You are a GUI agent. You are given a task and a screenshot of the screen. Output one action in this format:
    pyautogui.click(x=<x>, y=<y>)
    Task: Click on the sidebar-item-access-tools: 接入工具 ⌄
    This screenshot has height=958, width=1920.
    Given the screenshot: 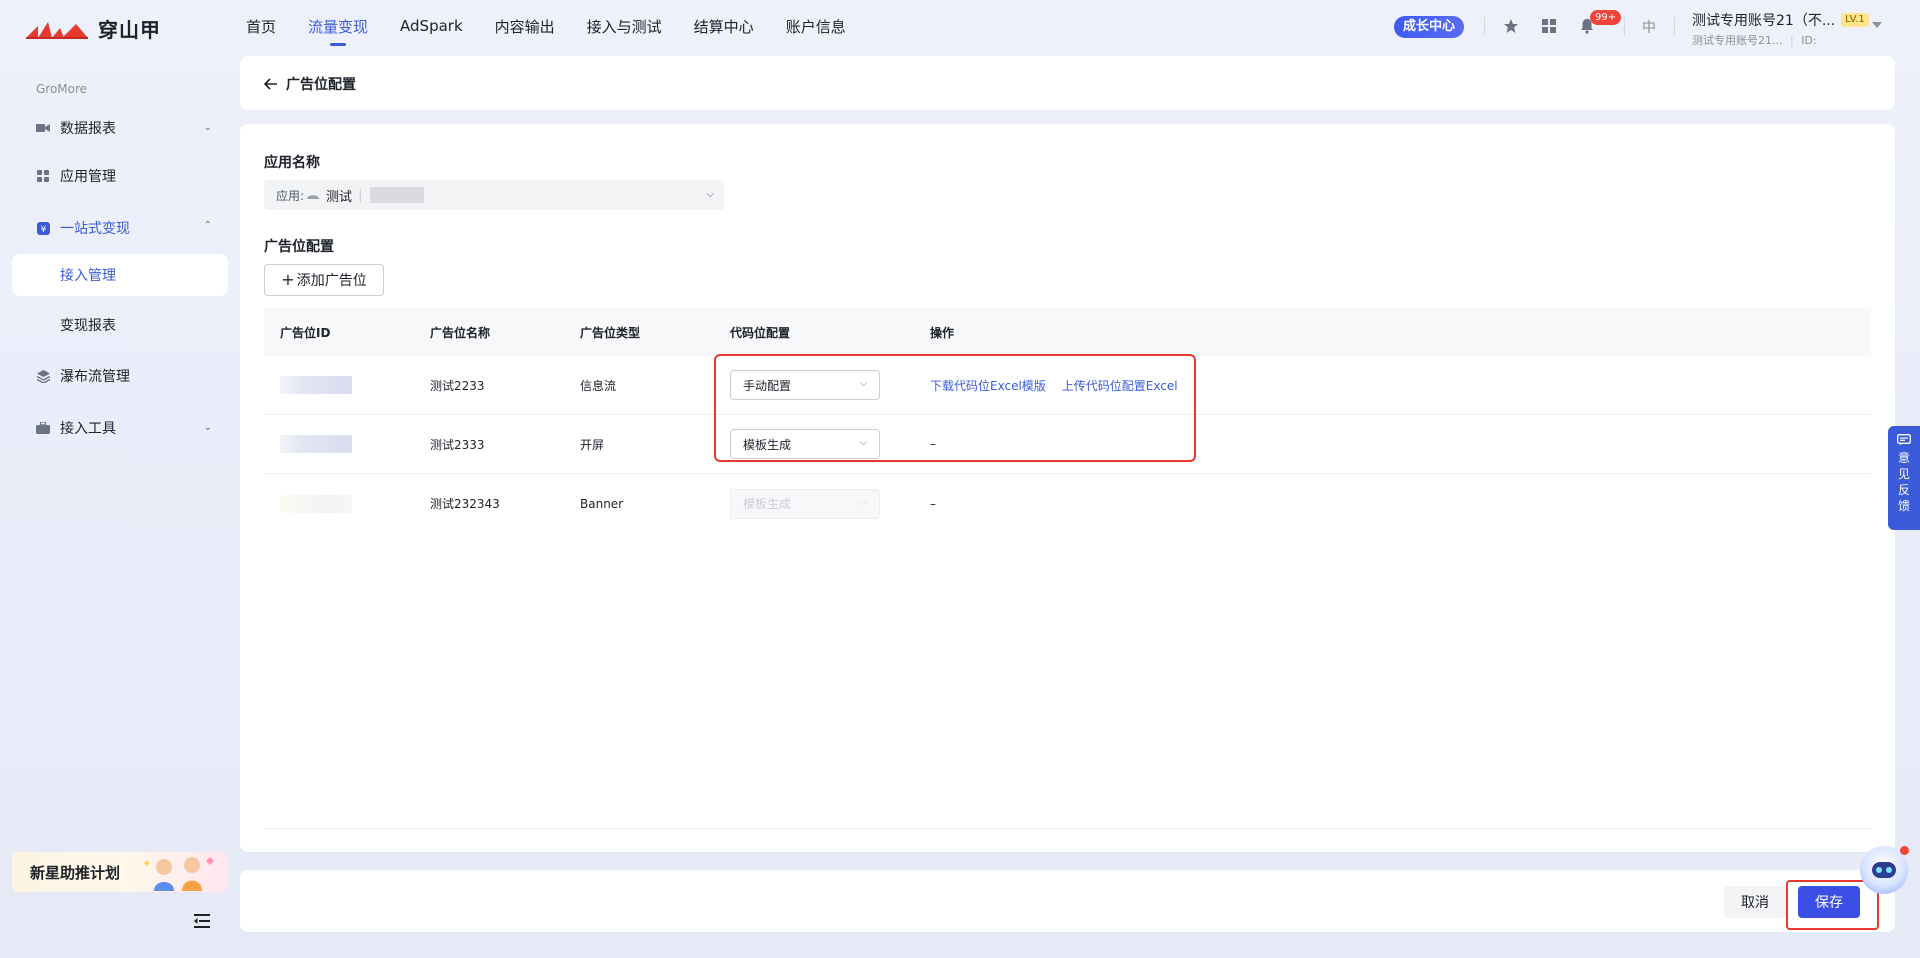 What is the action you would take?
    pyautogui.click(x=120, y=428)
    